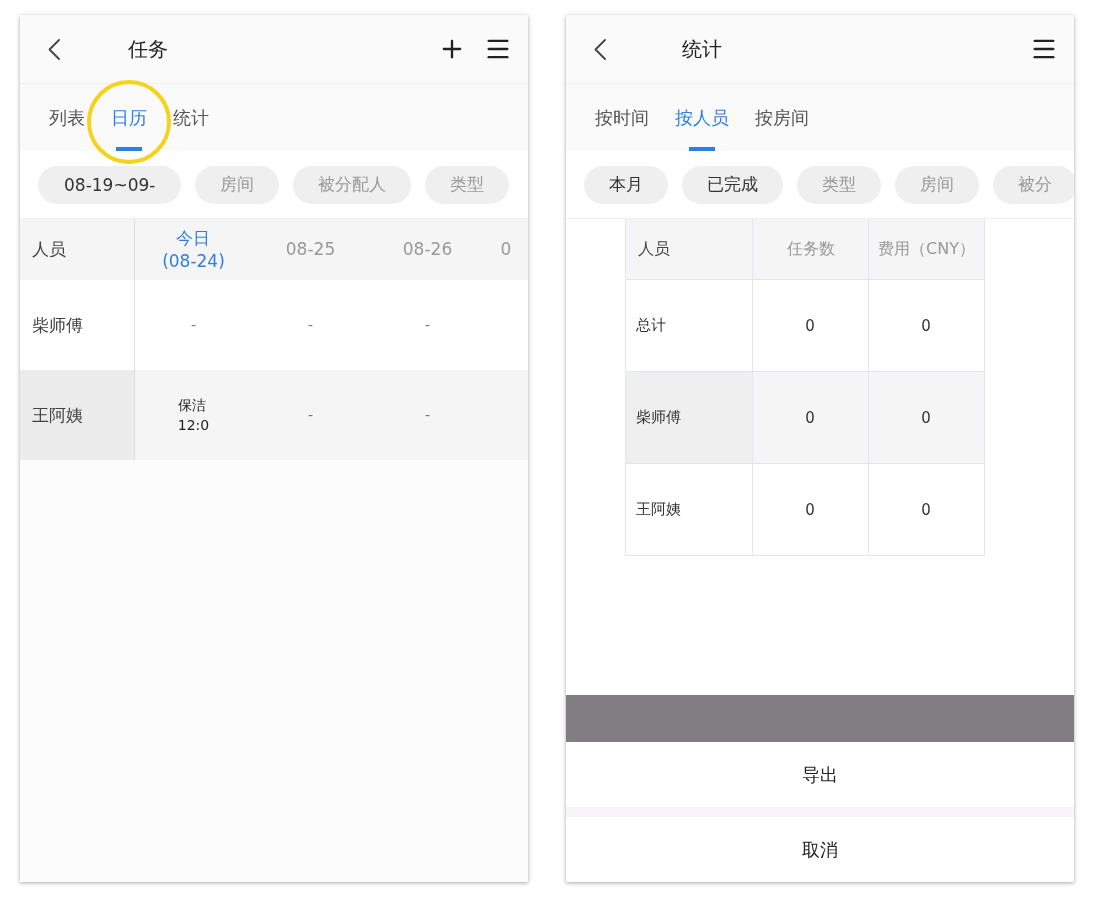 The image size is (1096, 903). I want to click on tab: 按人员, so click(702, 117).